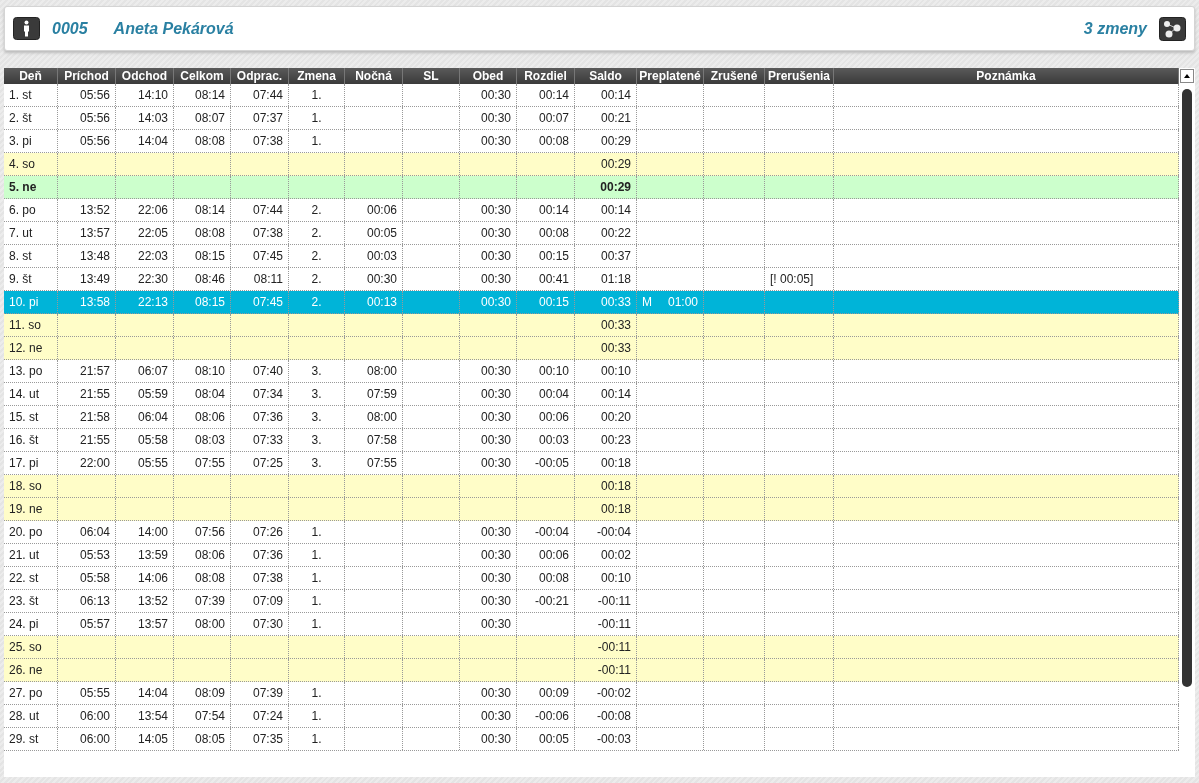 The width and height of the screenshot is (1199, 783). I want to click on table-row: 17. pi 22:00 05:55 07:55 07:25 3. 07:55 00:30 -00:05 00:18, so click(591, 463).